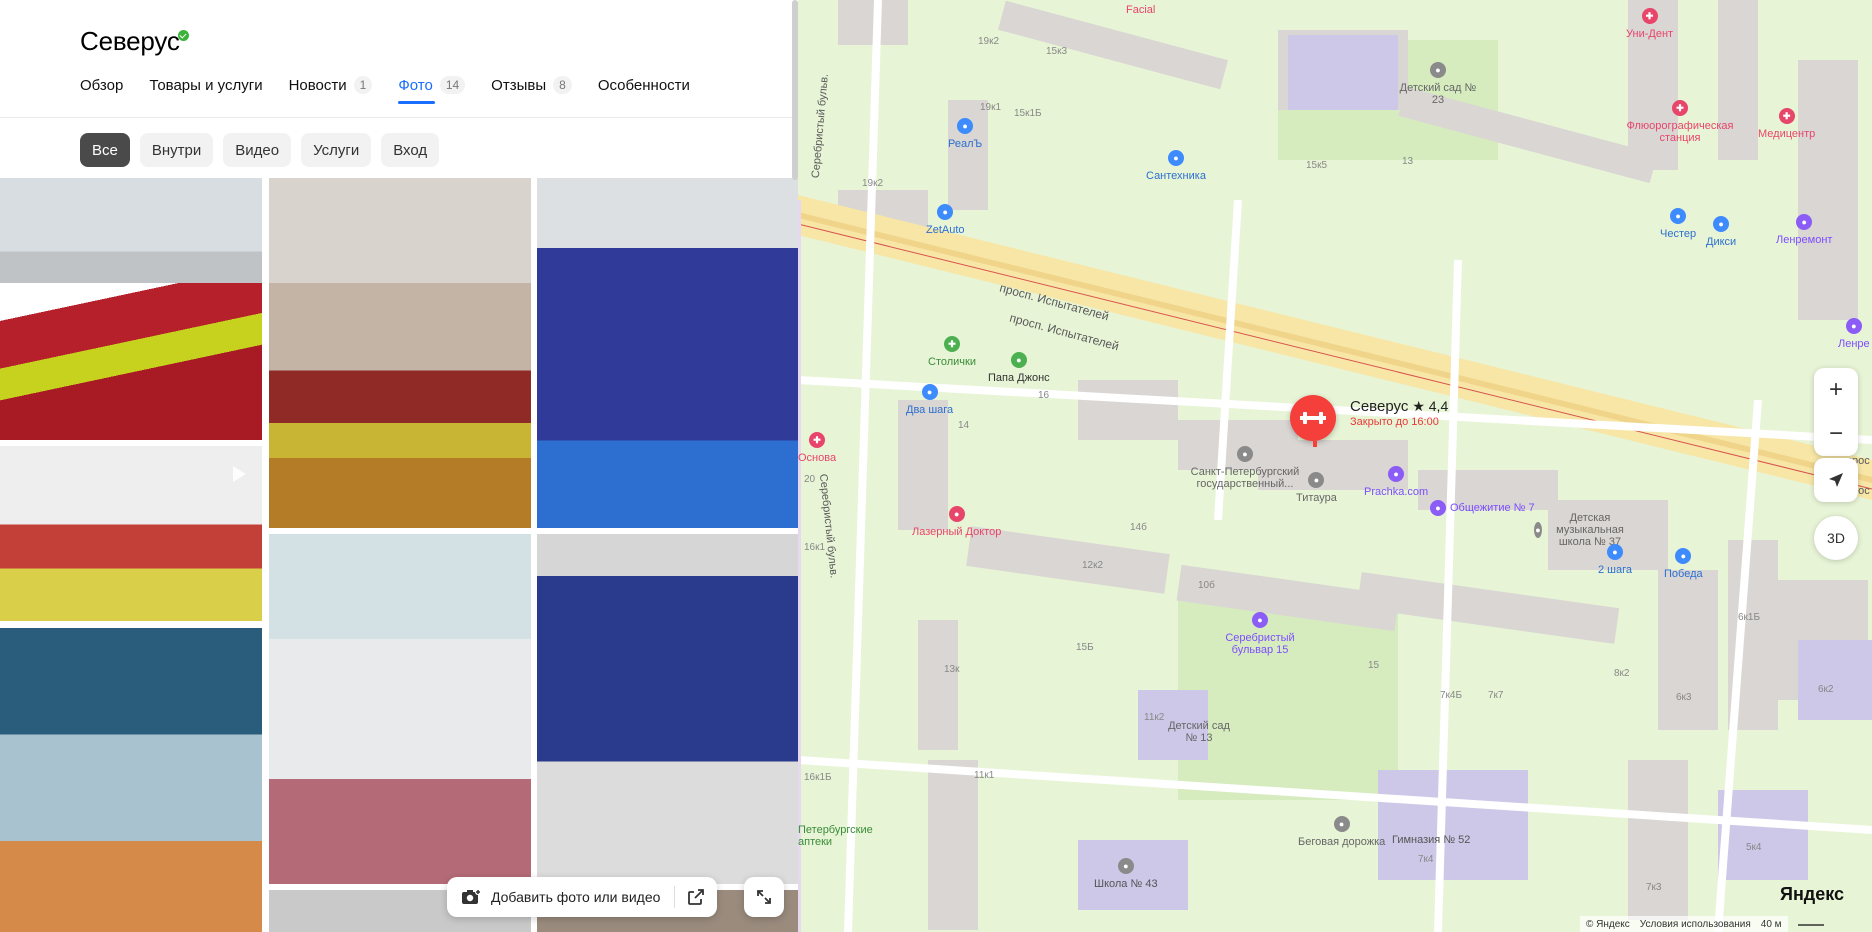  Describe the element at coordinates (1379, 406) in the screenshot. I see `pin-name: Северус` at that location.